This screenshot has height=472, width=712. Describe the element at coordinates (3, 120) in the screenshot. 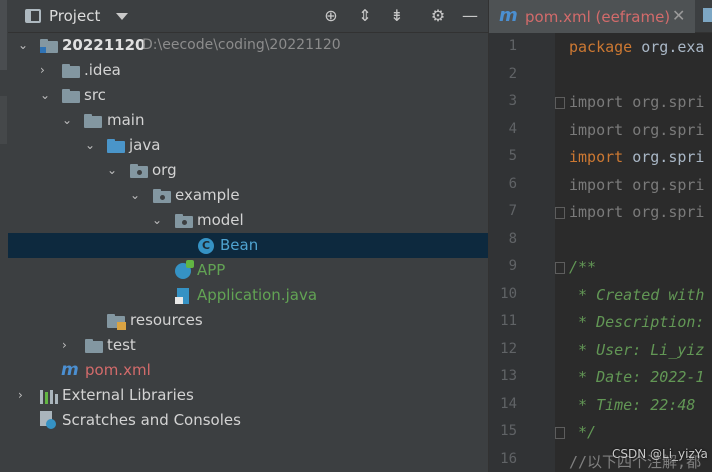

I see `structure-tool-tab` at that location.